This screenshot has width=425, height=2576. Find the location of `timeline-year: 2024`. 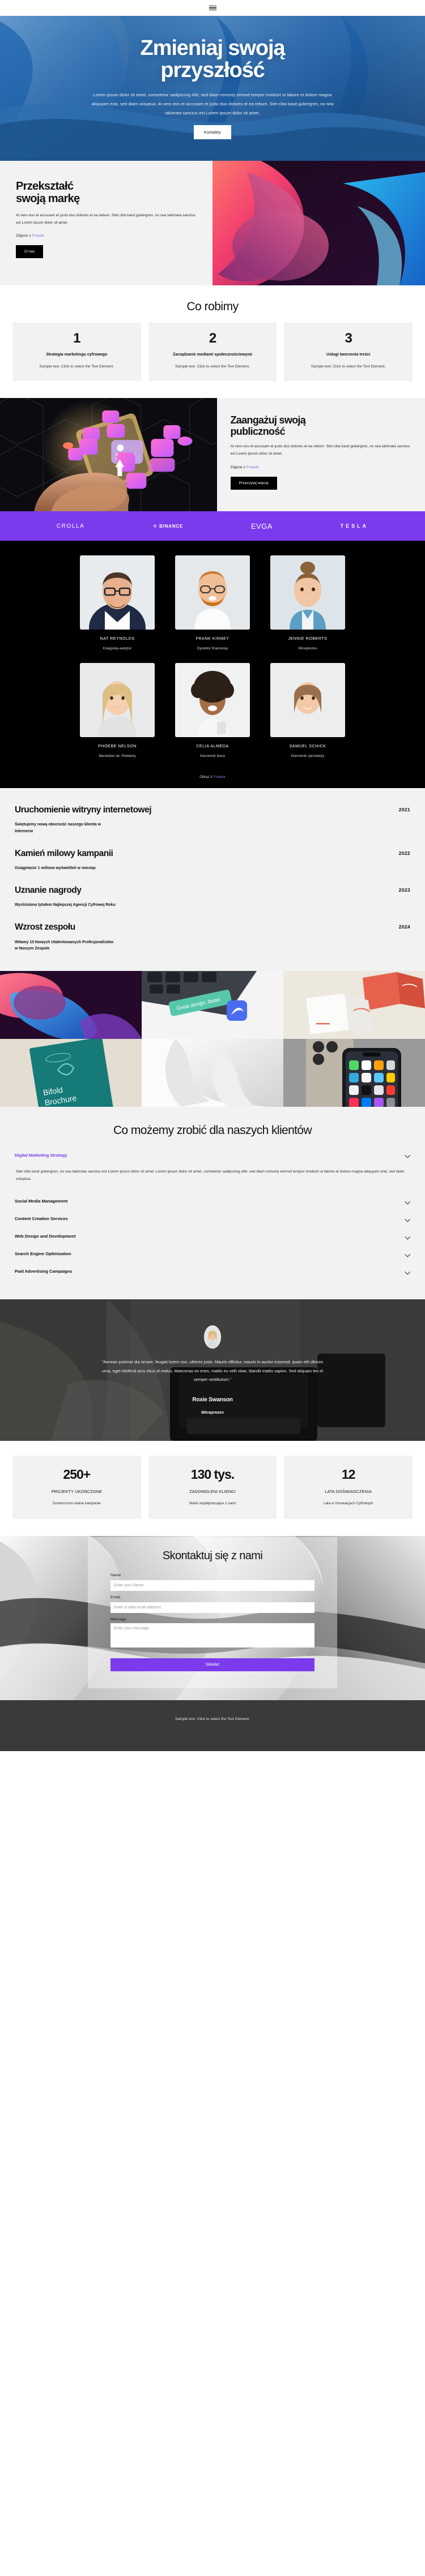

timeline-year: 2024 is located at coordinates (404, 927).